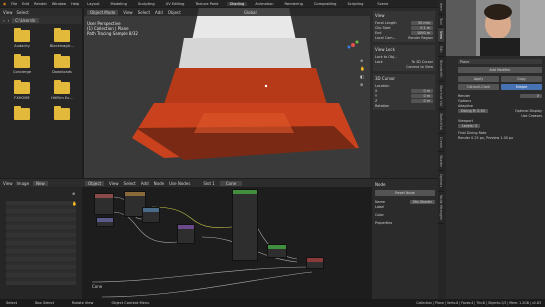  Describe the element at coordinates (315, 263) in the screenshot. I see `node-material-output` at that location.